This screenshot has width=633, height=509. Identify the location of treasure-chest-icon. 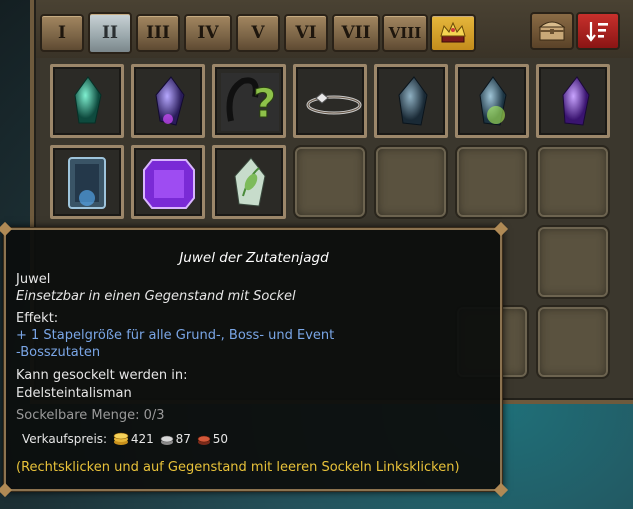
(552, 31).